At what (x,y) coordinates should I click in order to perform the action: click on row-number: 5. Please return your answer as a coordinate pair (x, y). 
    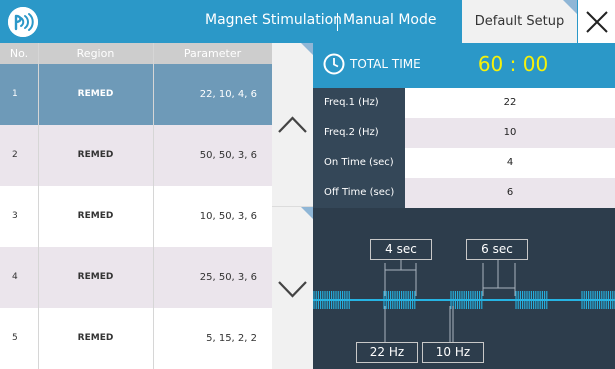
    Looking at the image, I should click on (15, 338).